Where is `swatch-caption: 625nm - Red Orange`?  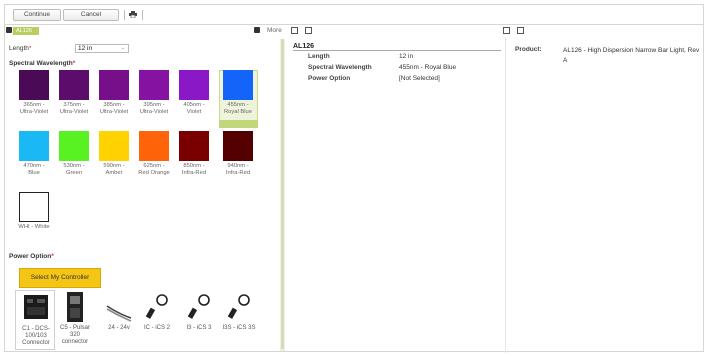 swatch-caption: 625nm - Red Orange is located at coordinates (154, 170).